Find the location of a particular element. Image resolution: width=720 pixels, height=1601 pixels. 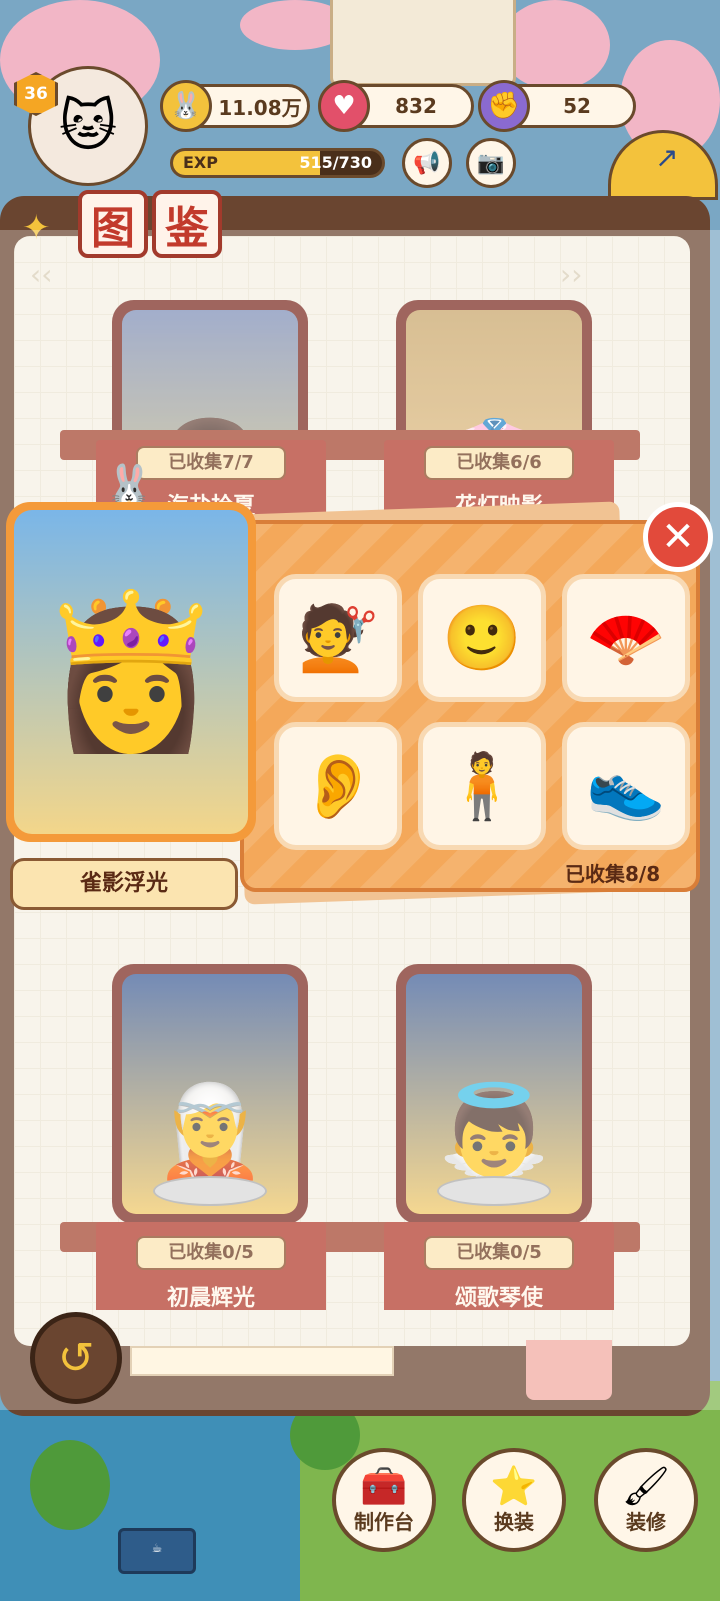

energy-value: 52 is located at coordinates (577, 106).